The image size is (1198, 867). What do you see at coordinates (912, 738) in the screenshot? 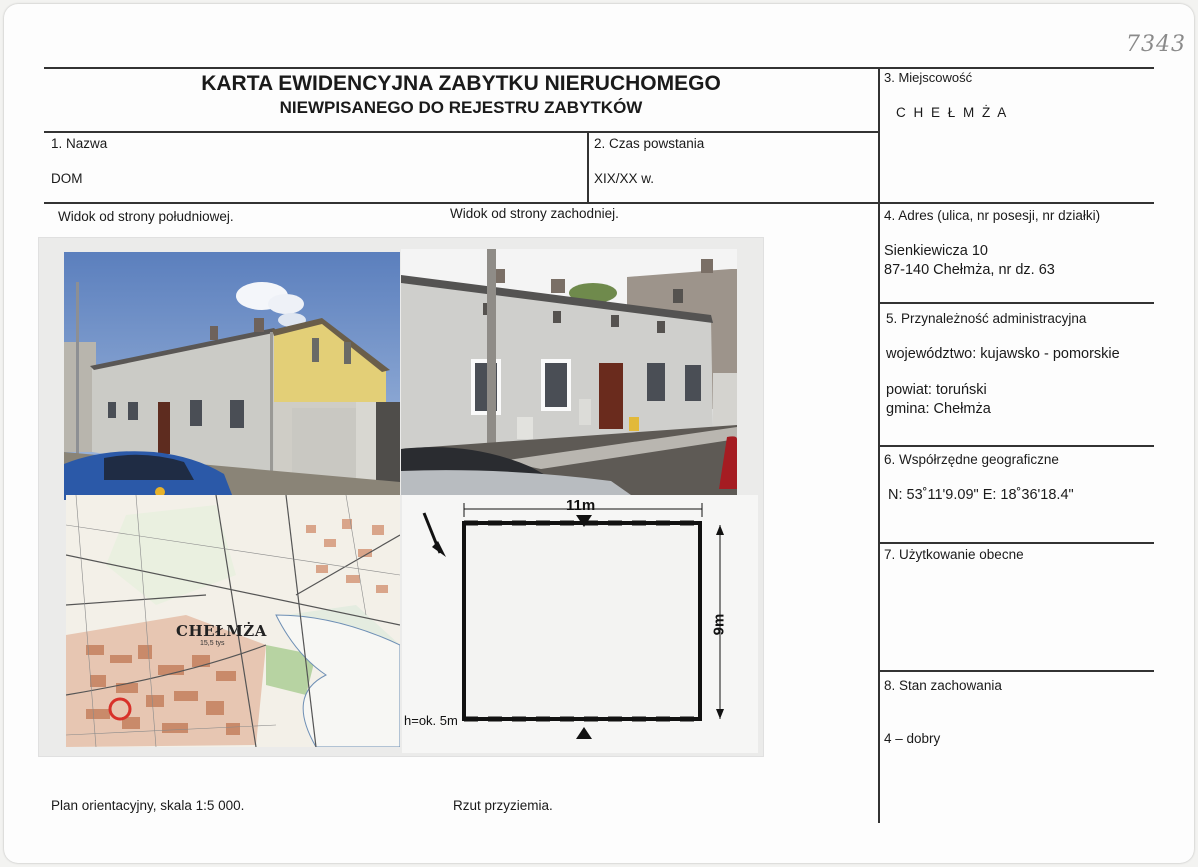
I see `condition-value: 4 – dobry` at bounding box center [912, 738].